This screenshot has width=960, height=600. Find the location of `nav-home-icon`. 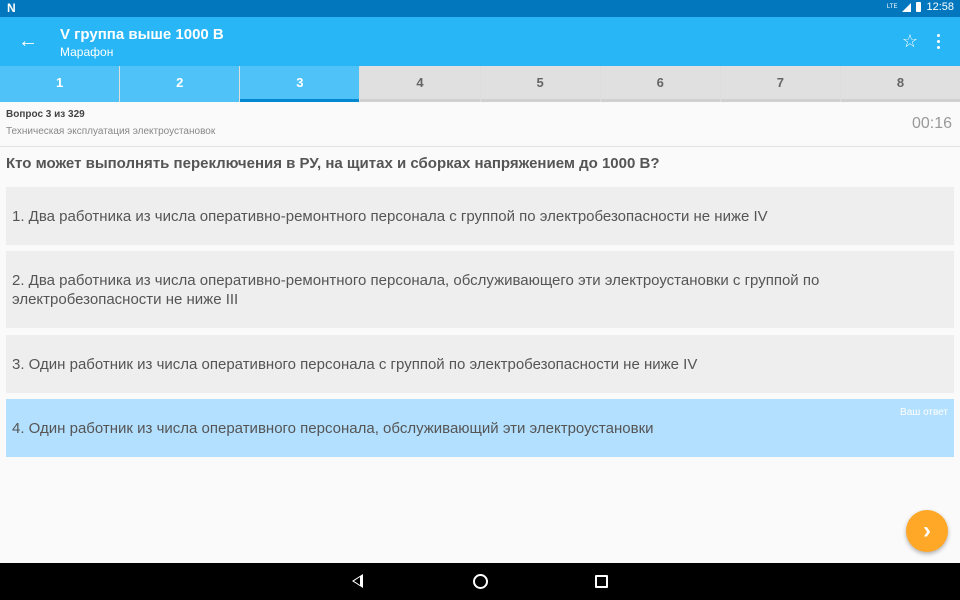

nav-home-icon is located at coordinates (480, 581).